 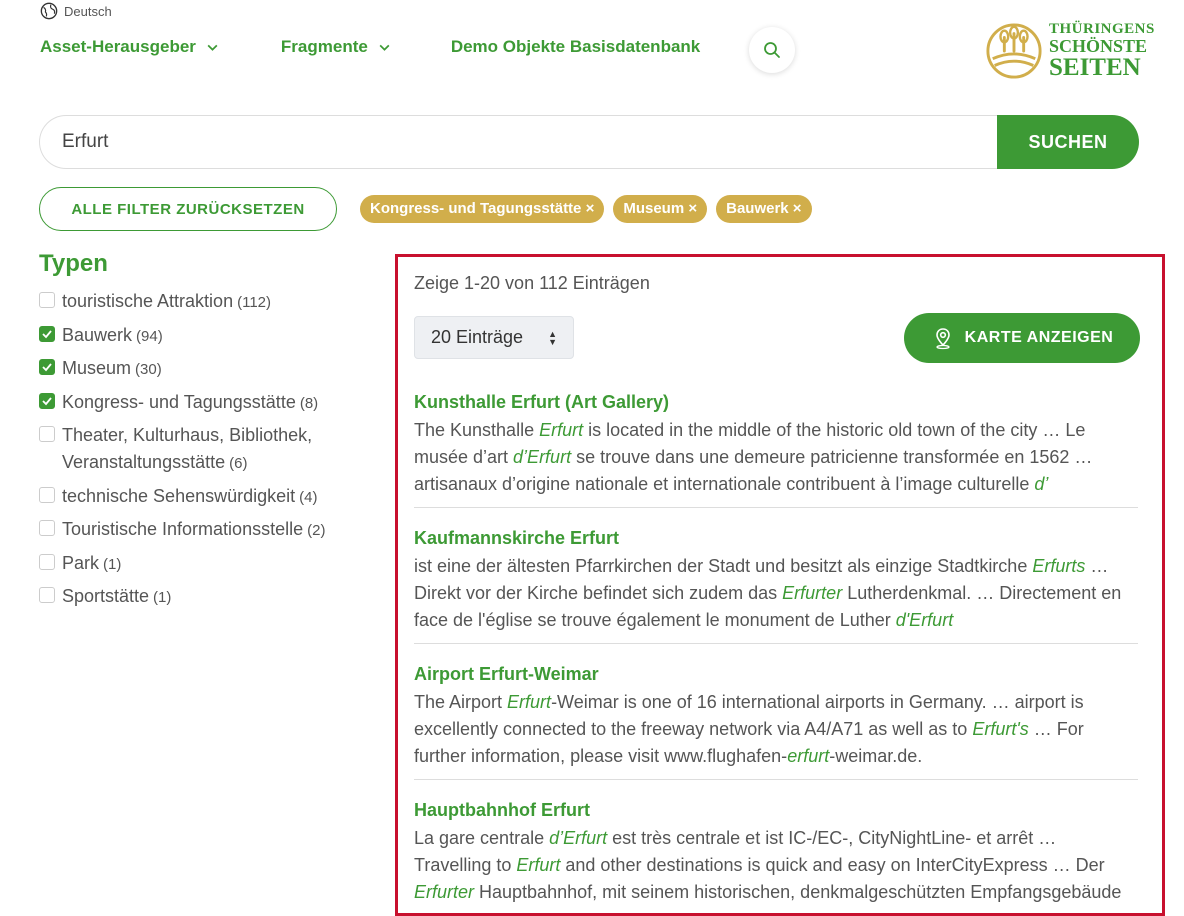 I want to click on show-map-button: KARTE ANZEIGEN, so click(x=1022, y=338).